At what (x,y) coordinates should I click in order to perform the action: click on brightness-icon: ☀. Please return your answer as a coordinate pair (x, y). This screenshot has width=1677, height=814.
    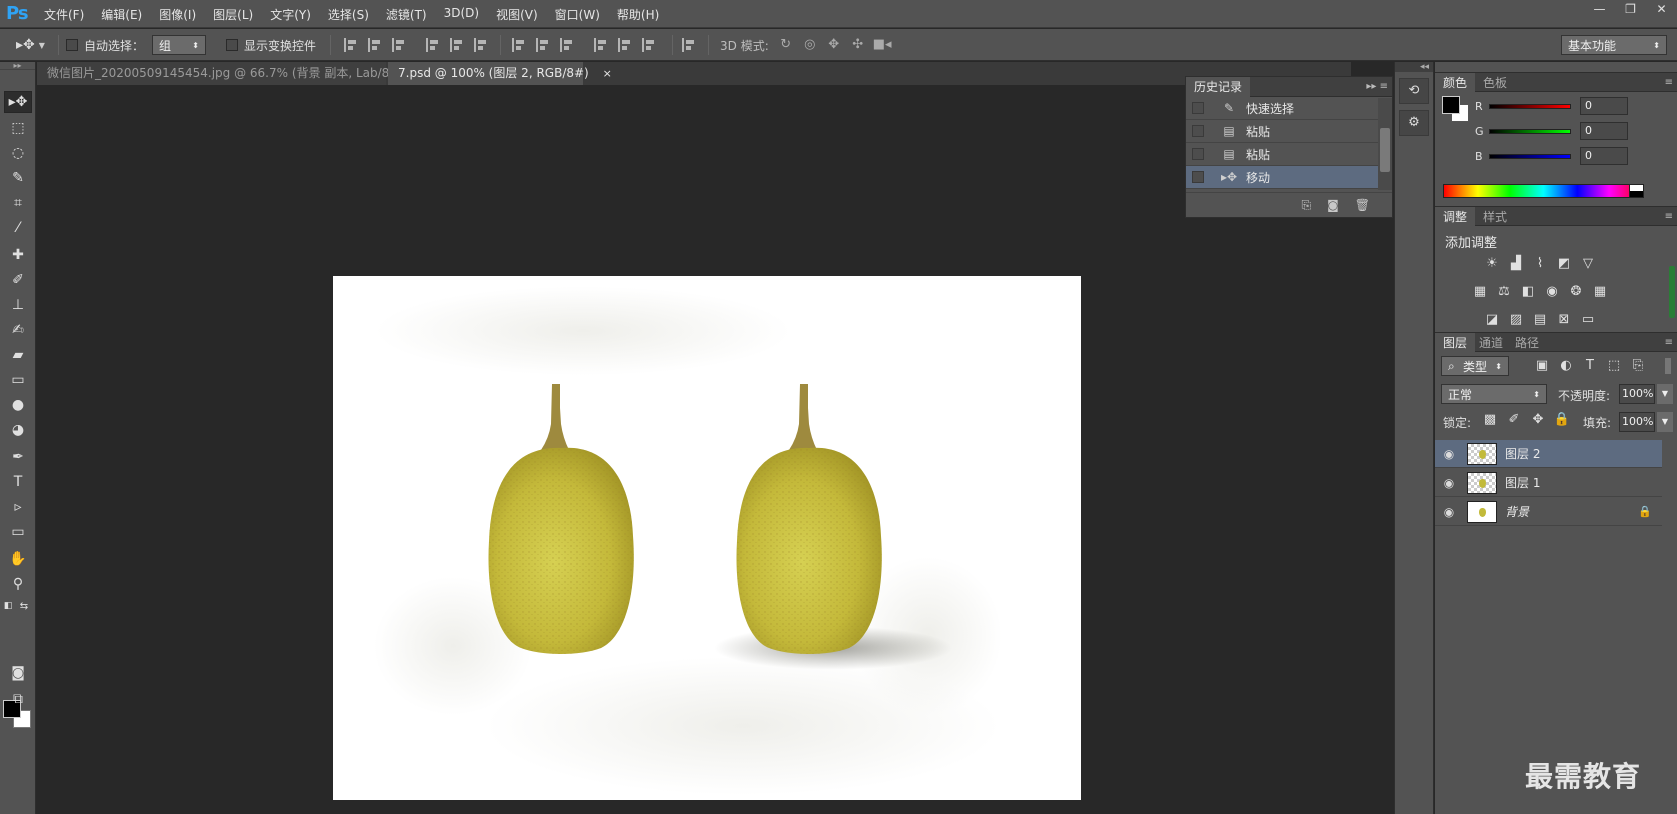
    Looking at the image, I should click on (1492, 264).